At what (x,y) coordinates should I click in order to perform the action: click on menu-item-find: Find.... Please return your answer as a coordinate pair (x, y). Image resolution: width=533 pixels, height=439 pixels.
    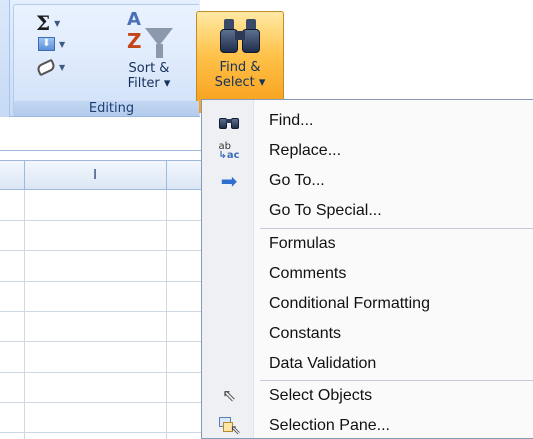
    Looking at the image, I should click on (367, 121).